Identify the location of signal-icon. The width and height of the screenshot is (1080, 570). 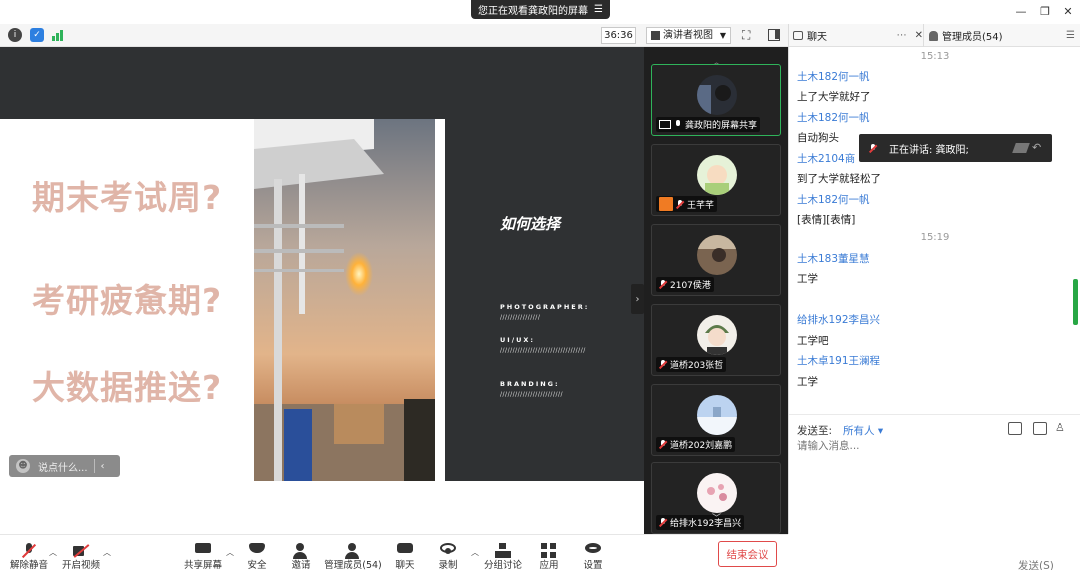
(58, 35).